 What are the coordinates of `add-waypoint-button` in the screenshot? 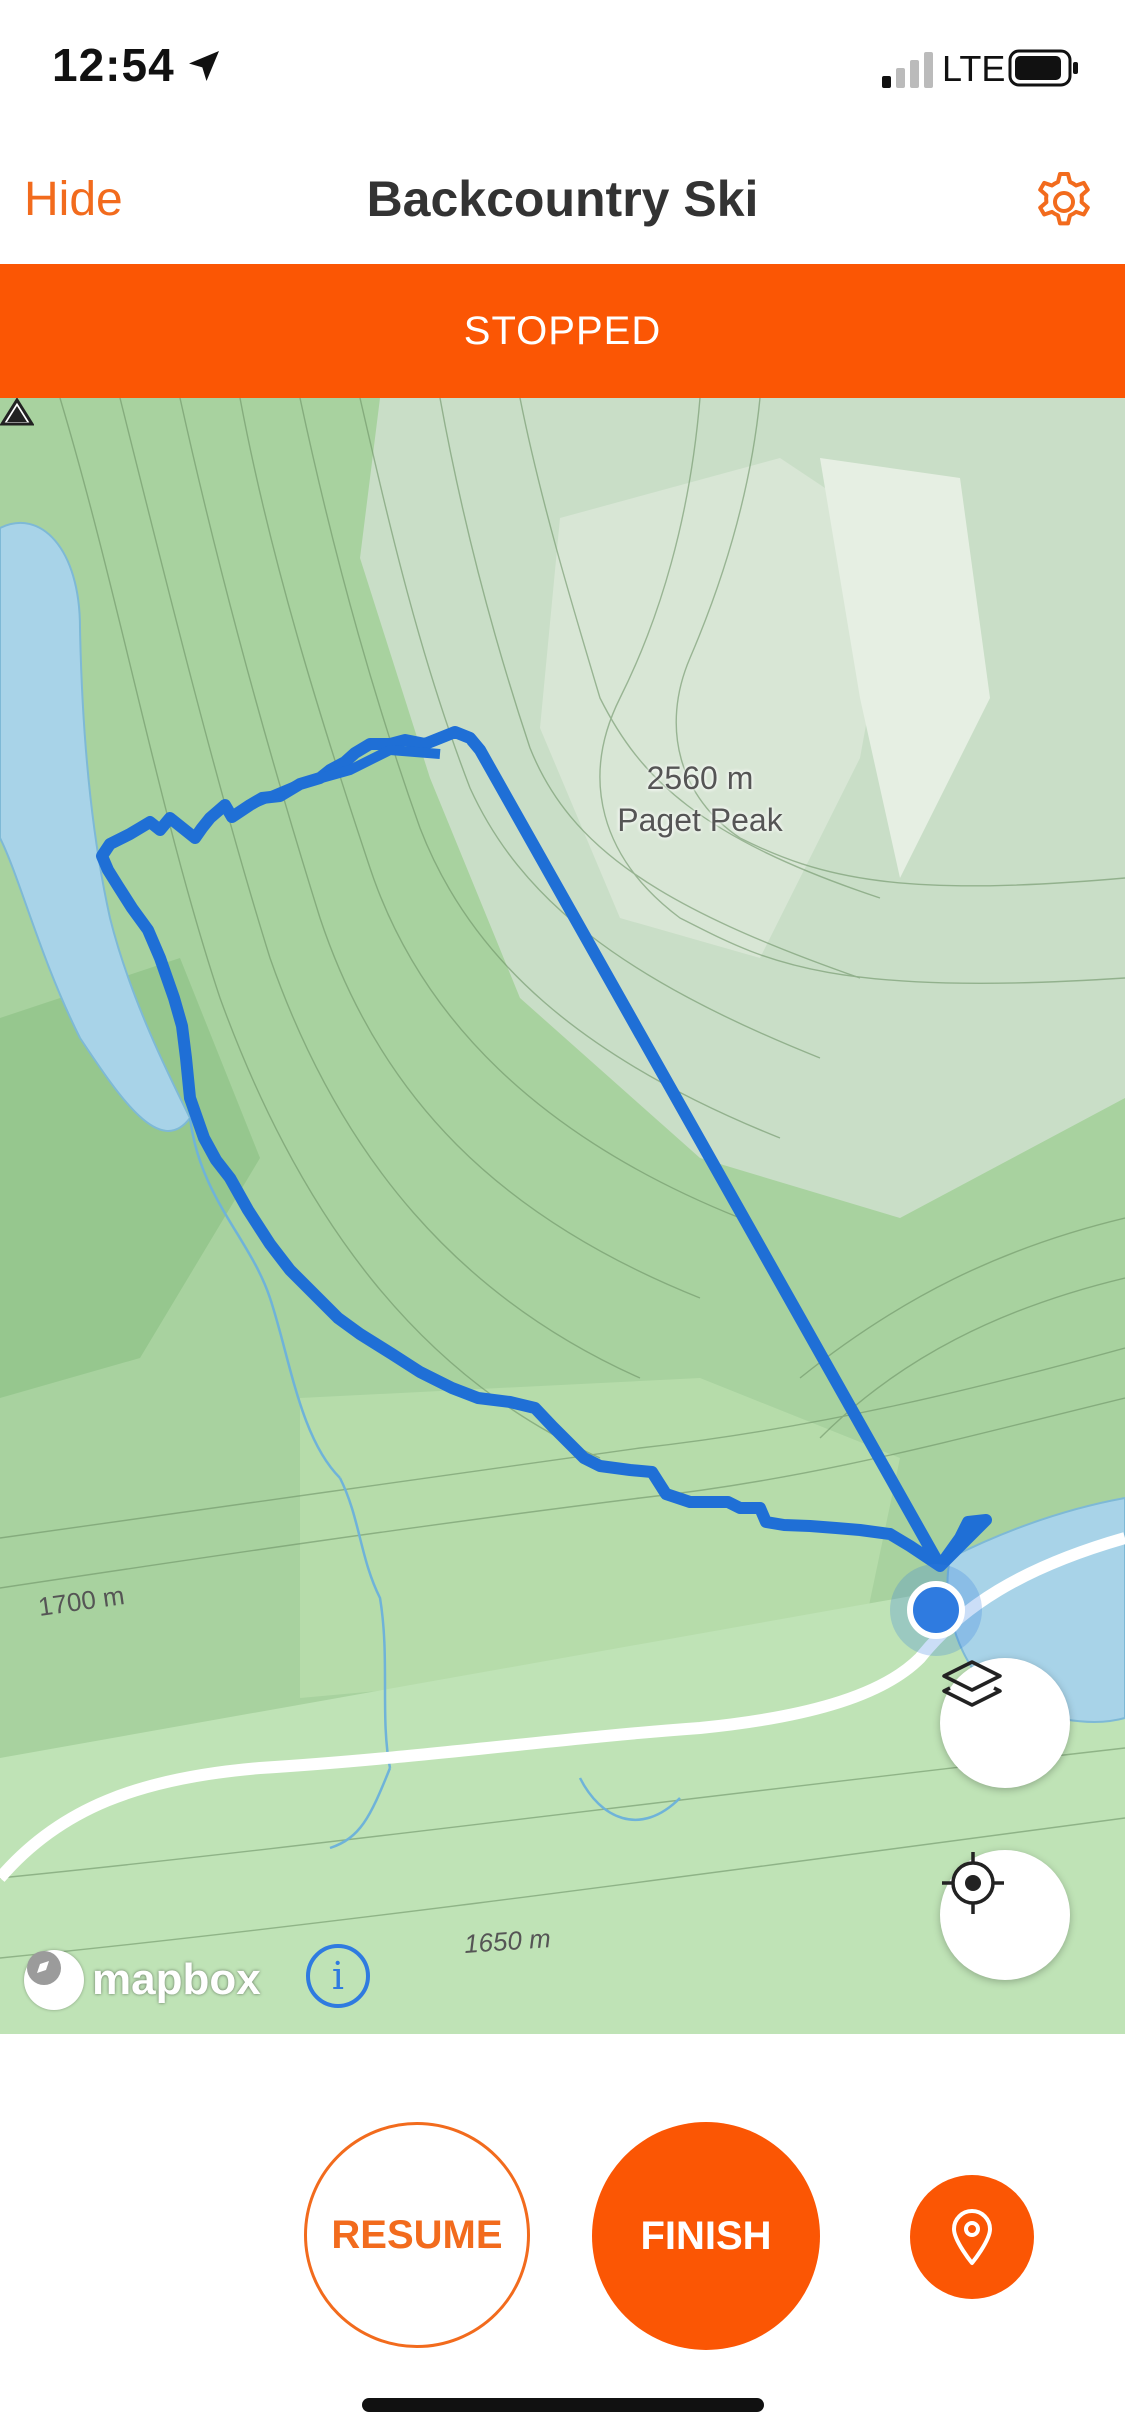 It's located at (972, 2237).